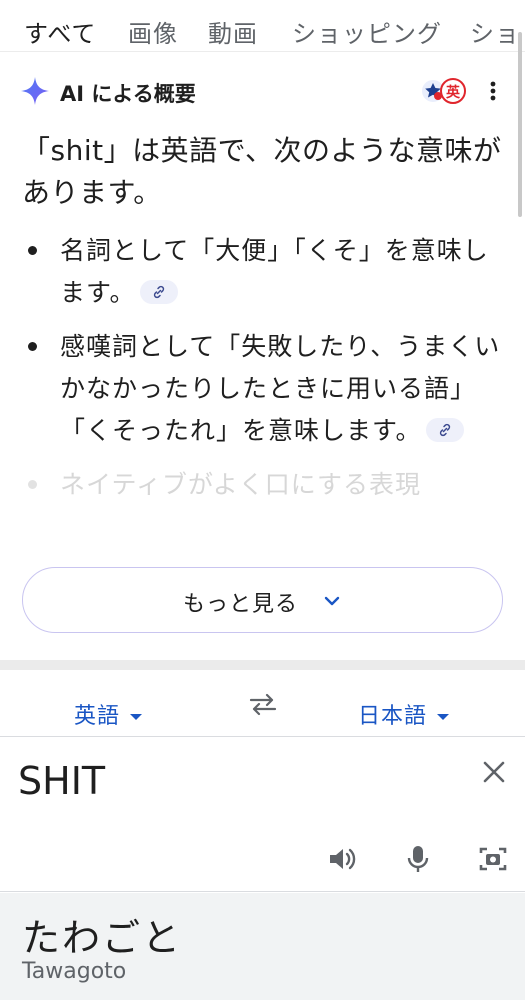 The image size is (525, 1000). Describe the element at coordinates (128, 94) in the screenshot. I see `ai-overview-title: AI による概要` at that location.